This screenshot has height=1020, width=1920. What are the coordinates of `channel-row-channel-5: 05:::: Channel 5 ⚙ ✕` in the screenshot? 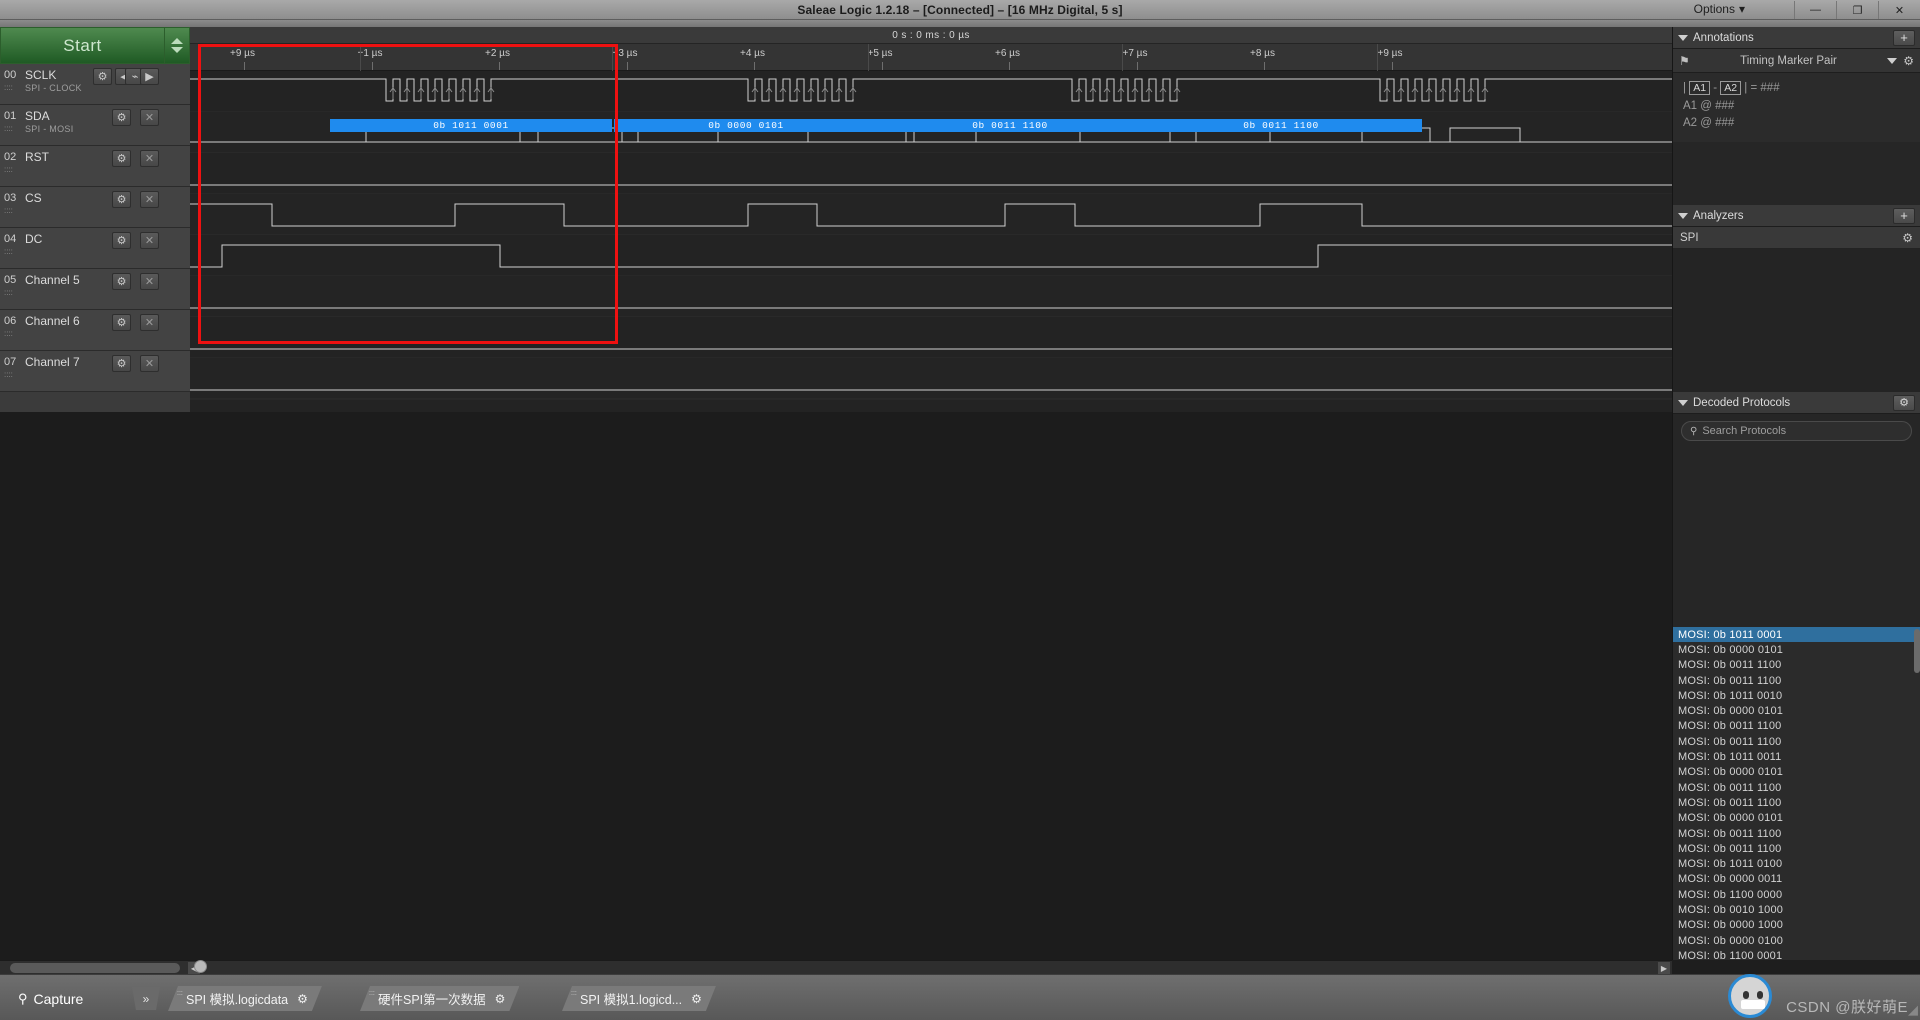 It's located at (95, 289).